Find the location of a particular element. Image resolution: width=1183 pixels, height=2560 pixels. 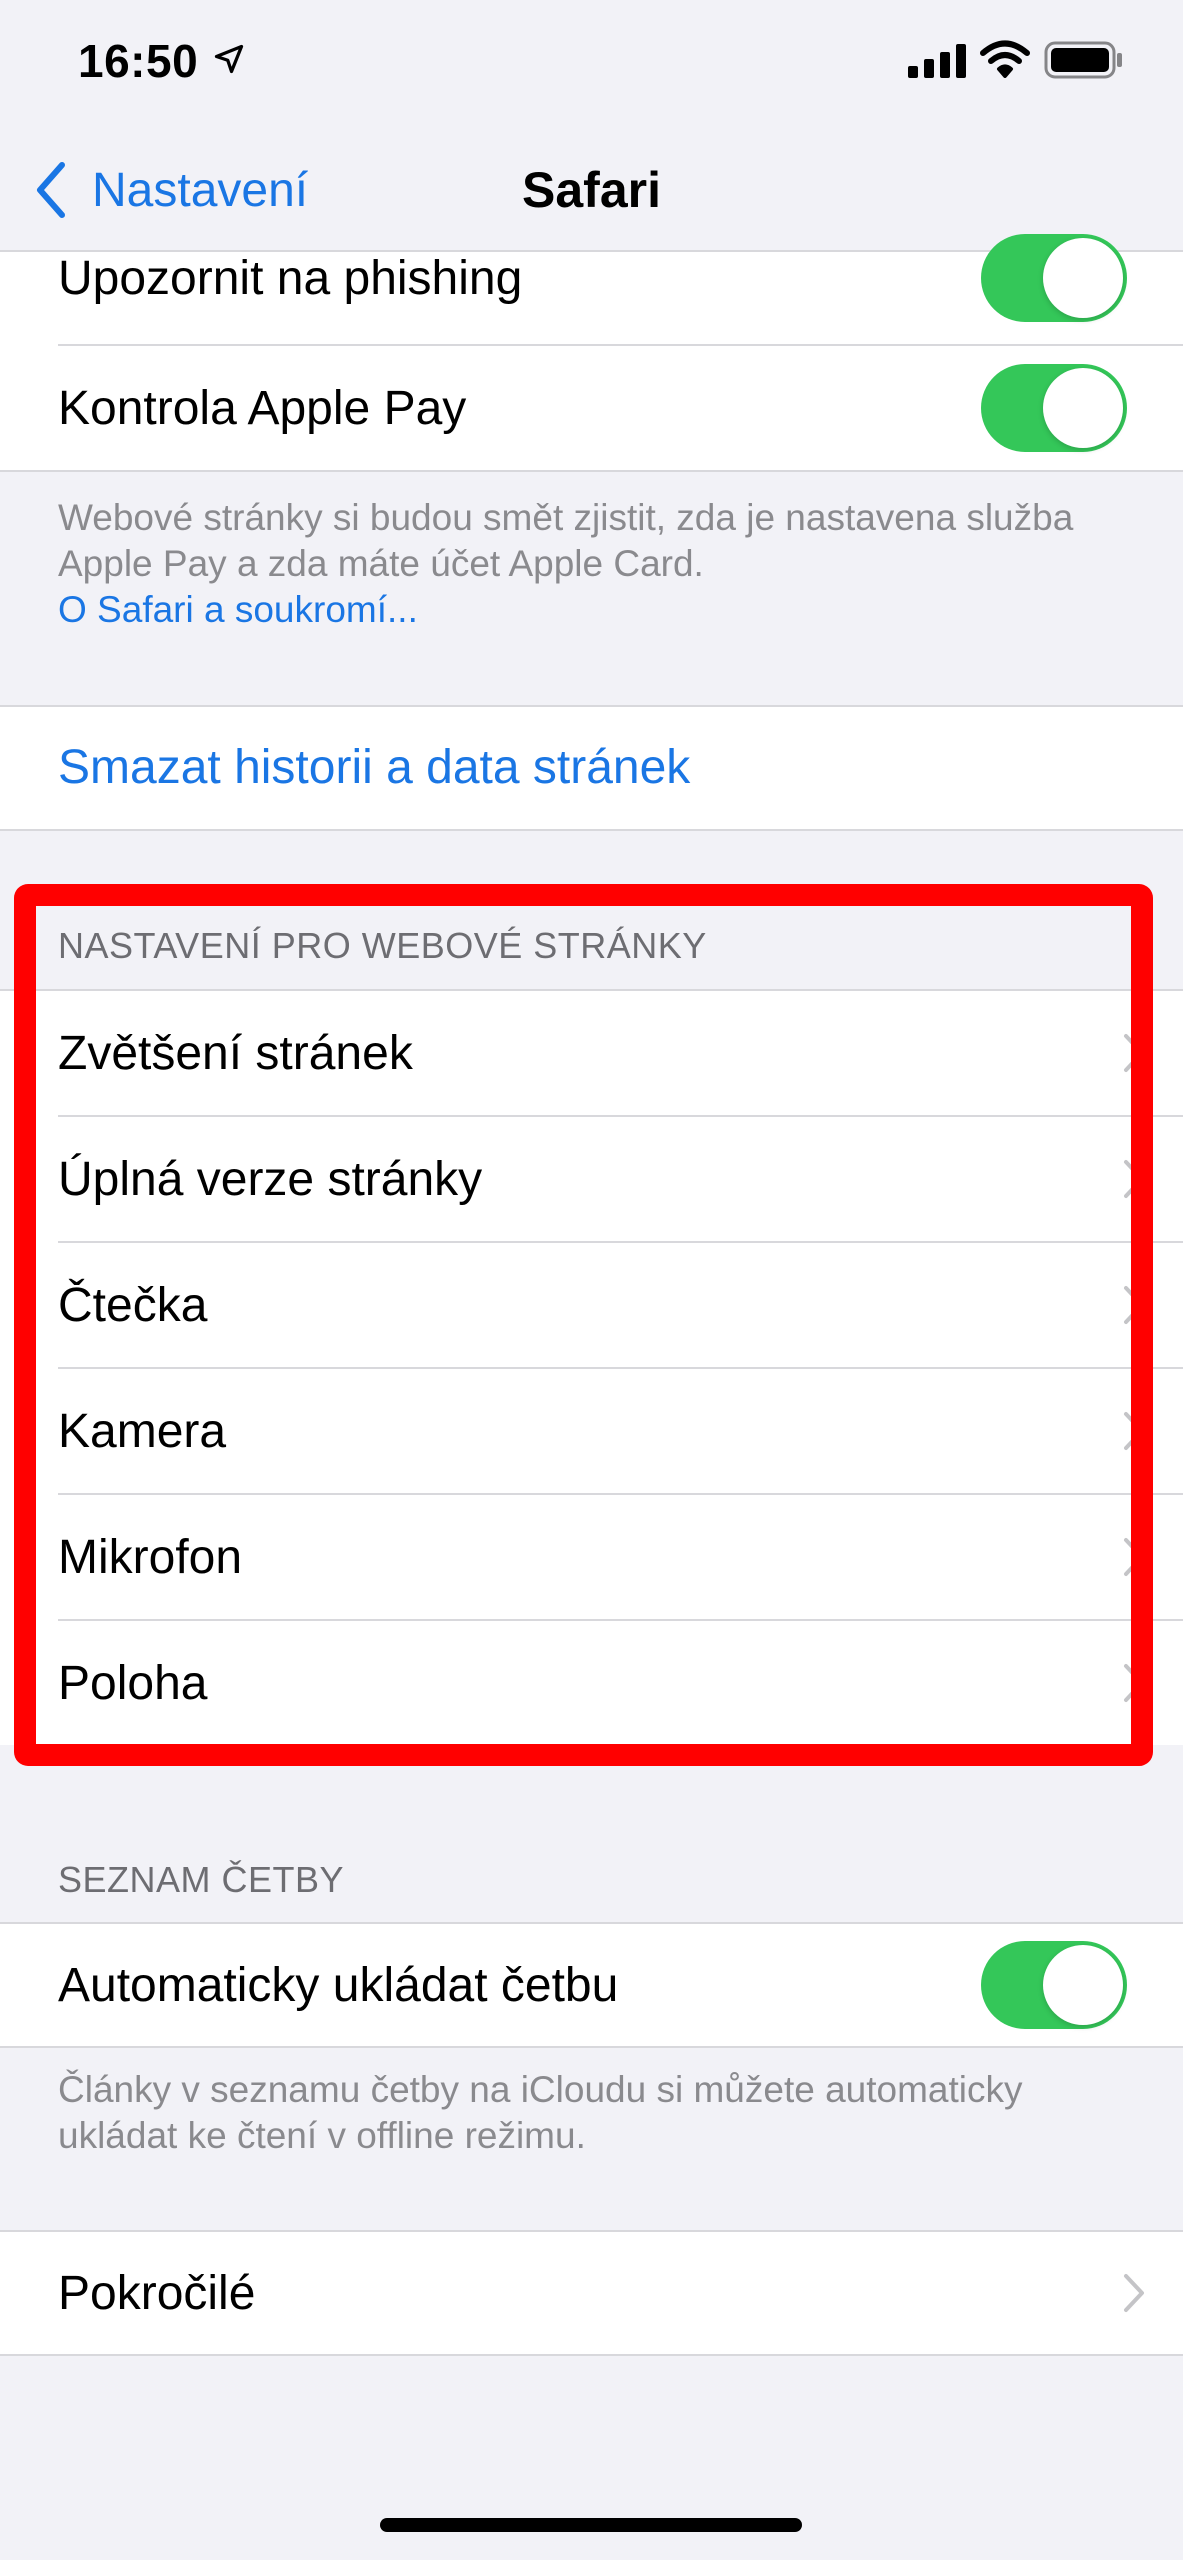

row-label: Automaticky ukládat četbu is located at coordinates (338, 1985).